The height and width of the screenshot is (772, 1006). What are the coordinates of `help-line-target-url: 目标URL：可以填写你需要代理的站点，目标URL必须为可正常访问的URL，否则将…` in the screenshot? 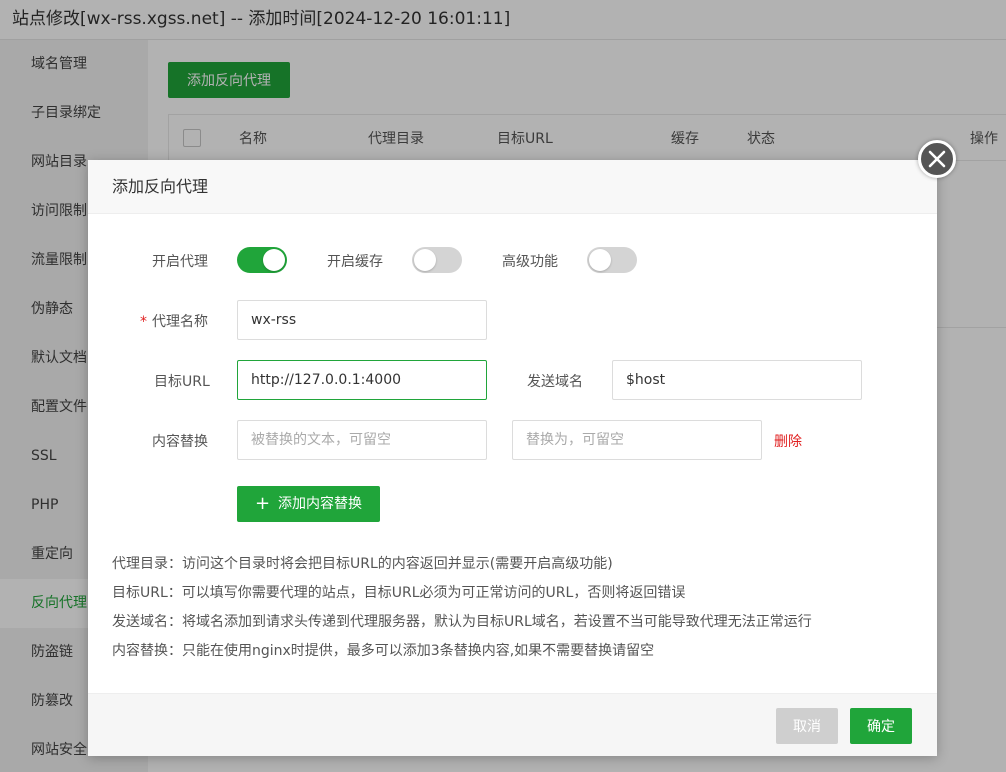 It's located at (399, 593).